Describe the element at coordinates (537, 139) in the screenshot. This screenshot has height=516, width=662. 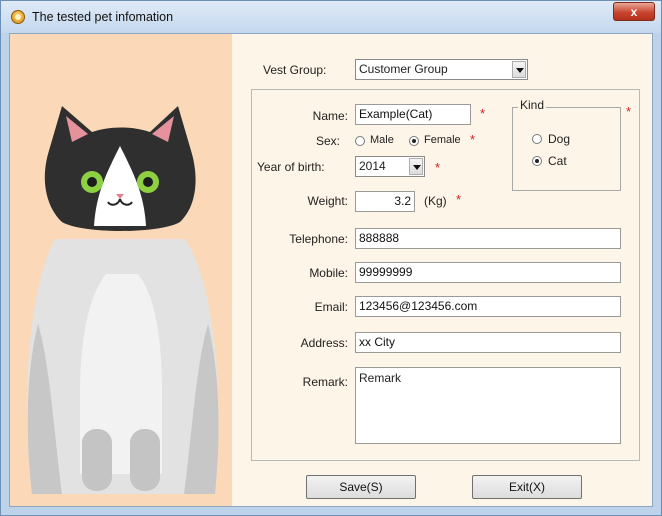
I see `kind-dog-radio` at that location.